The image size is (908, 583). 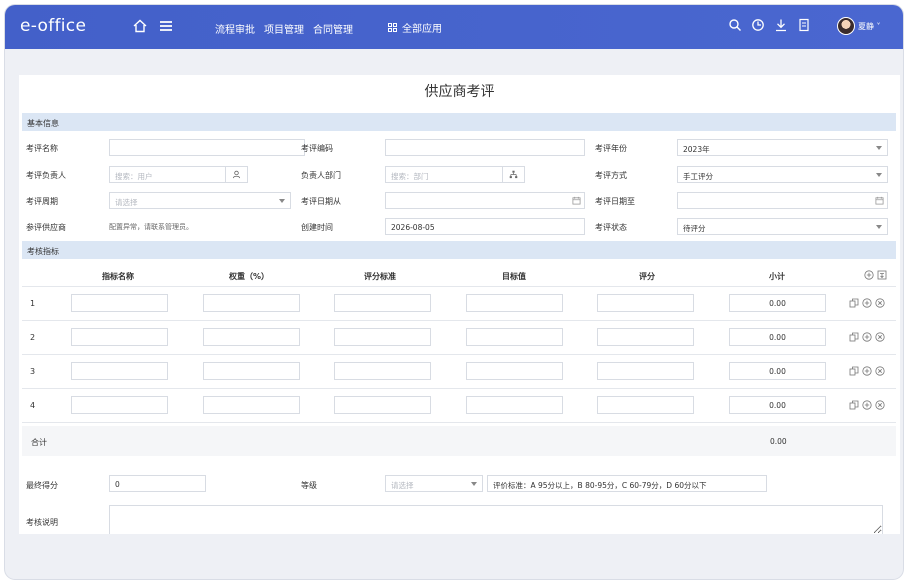 I want to click on user-name: 夏静 ˅, so click(x=869, y=26).